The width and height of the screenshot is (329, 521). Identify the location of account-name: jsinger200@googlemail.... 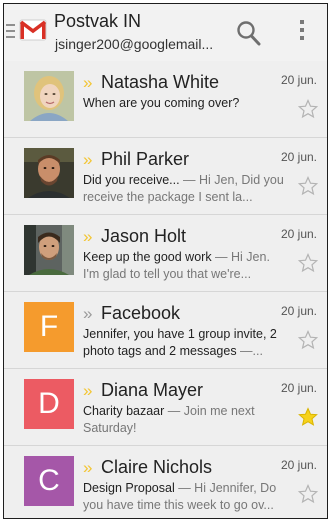
(134, 44).